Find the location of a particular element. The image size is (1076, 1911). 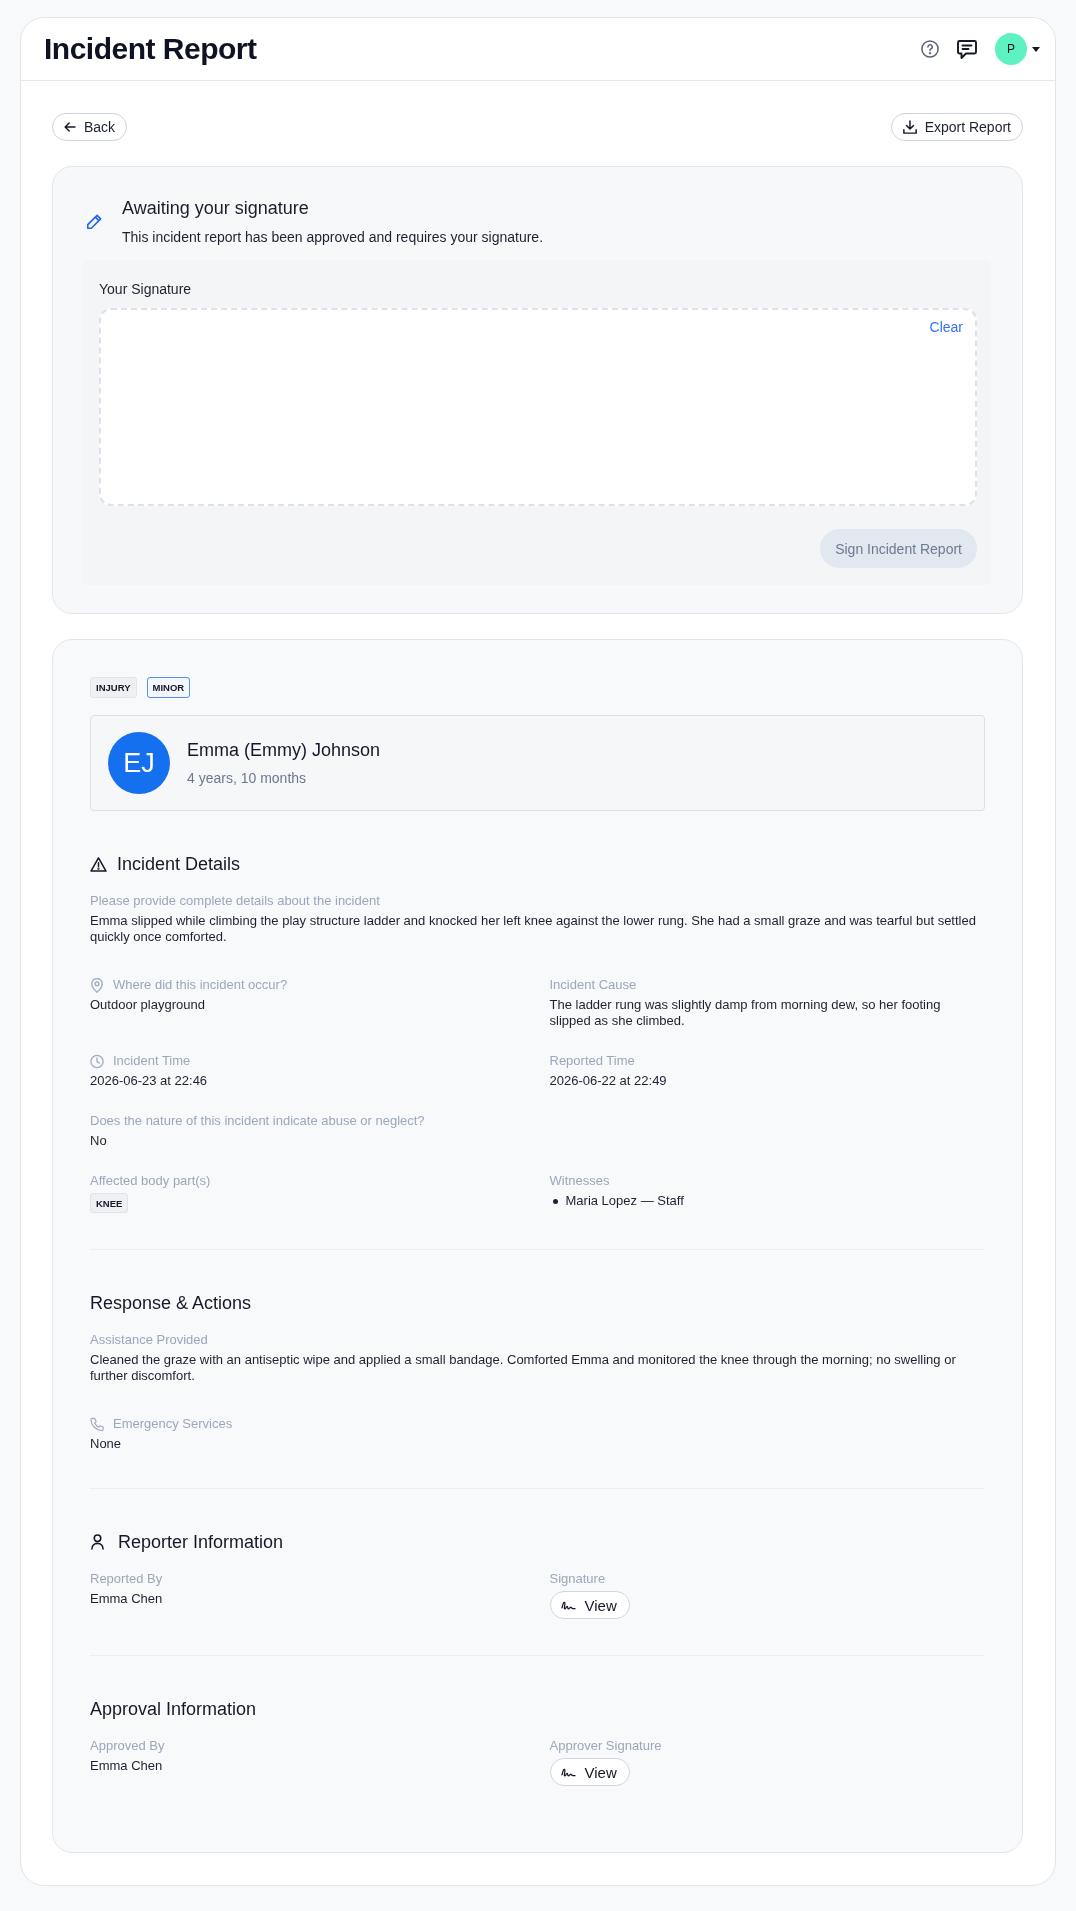

child-avatar: EJ is located at coordinates (139, 763).